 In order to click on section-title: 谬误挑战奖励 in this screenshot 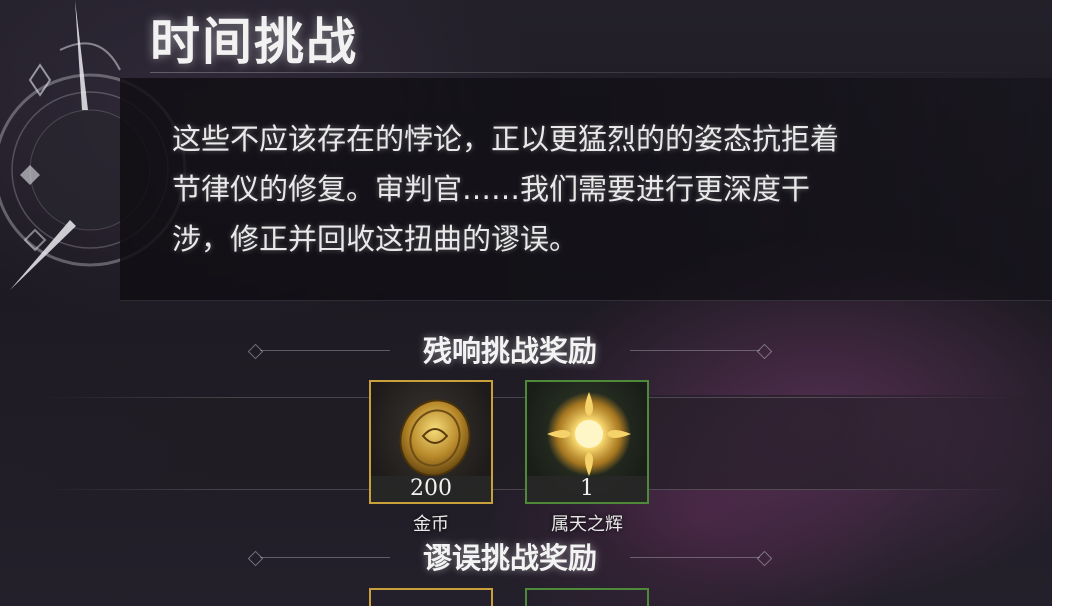, I will do `click(509, 558)`.